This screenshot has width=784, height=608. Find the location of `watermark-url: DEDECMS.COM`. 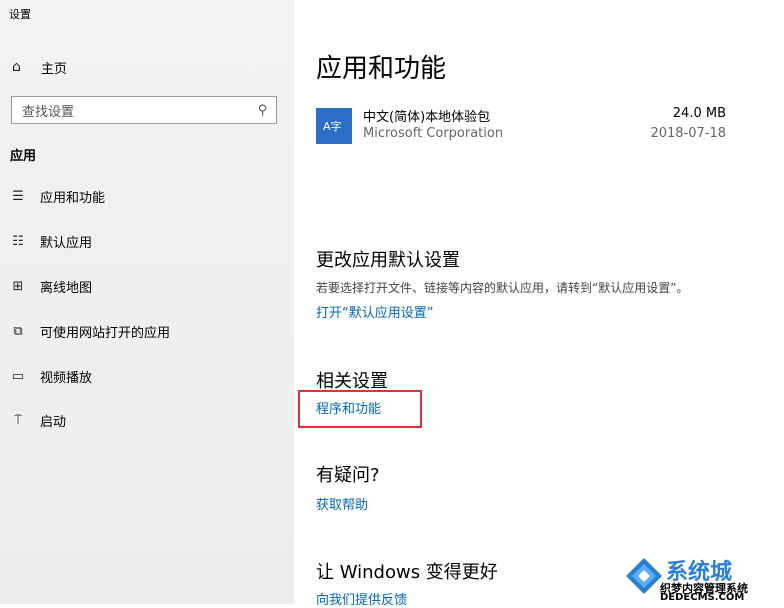

watermark-url: DEDECMS.COM is located at coordinates (702, 597).